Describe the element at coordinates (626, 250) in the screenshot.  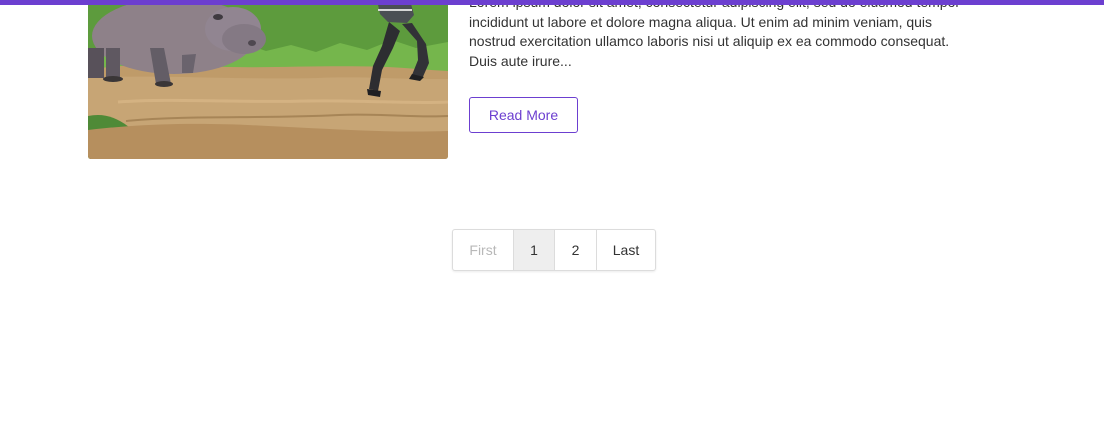
I see `pagination-last: Last` at that location.